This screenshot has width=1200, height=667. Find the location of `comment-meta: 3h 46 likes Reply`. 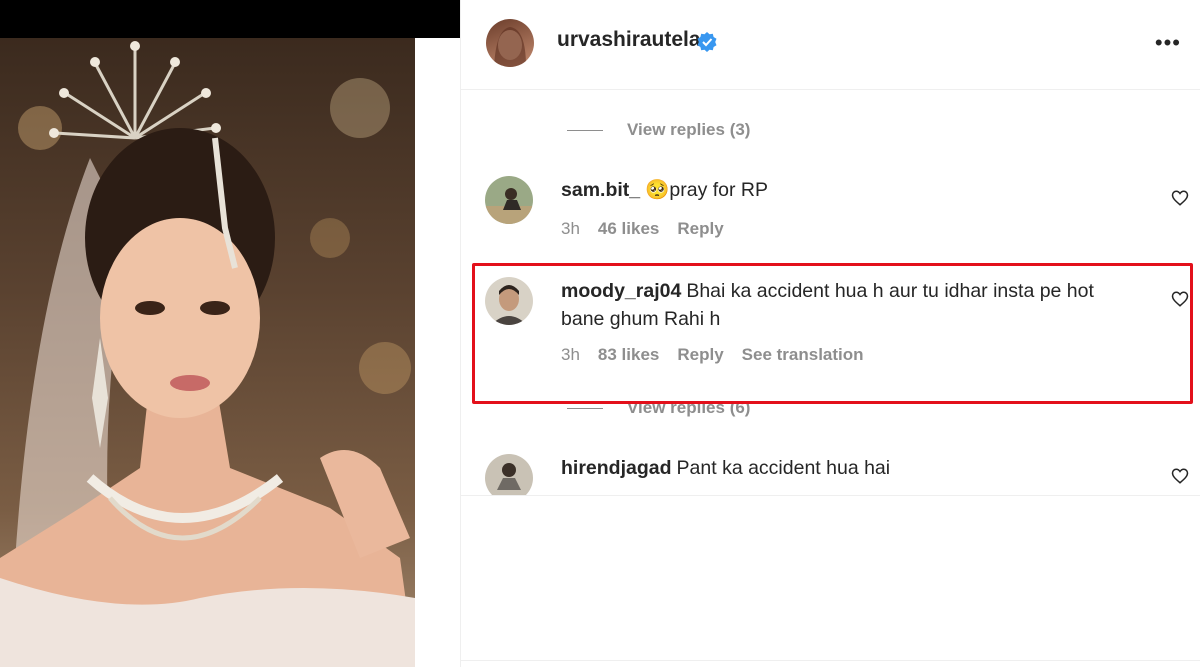

comment-meta: 3h 46 likes Reply is located at coordinates (642, 229).